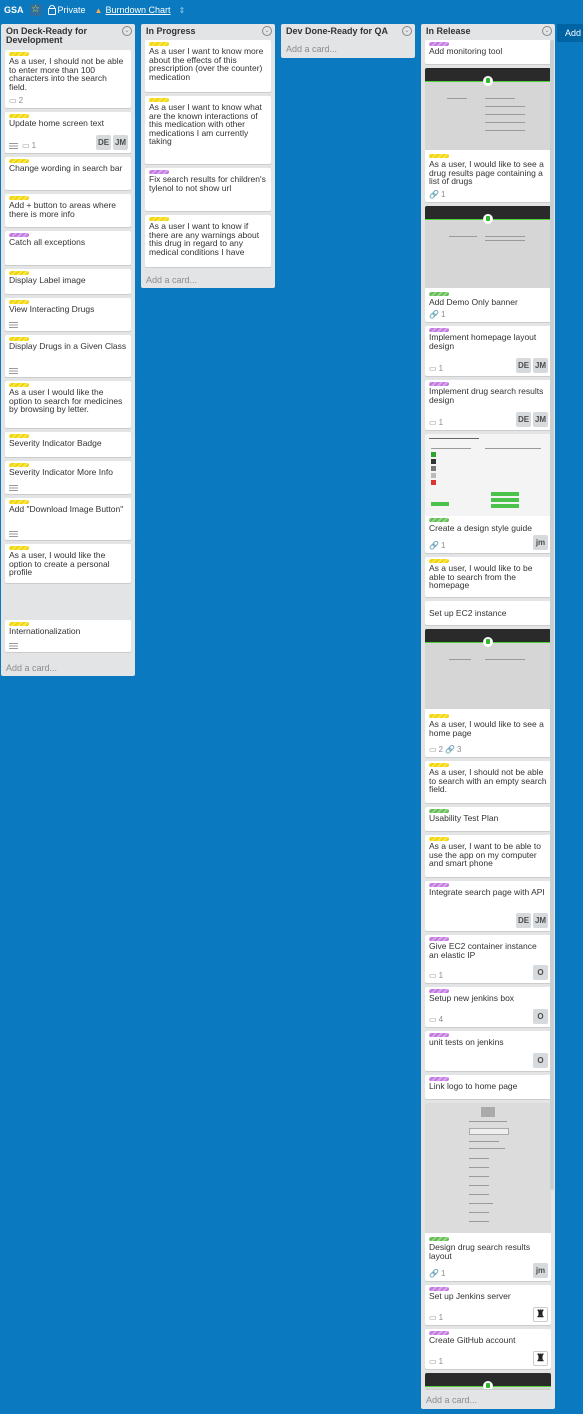  Describe the element at coordinates (552, 615) in the screenshot. I see `list-scrollbar` at that location.